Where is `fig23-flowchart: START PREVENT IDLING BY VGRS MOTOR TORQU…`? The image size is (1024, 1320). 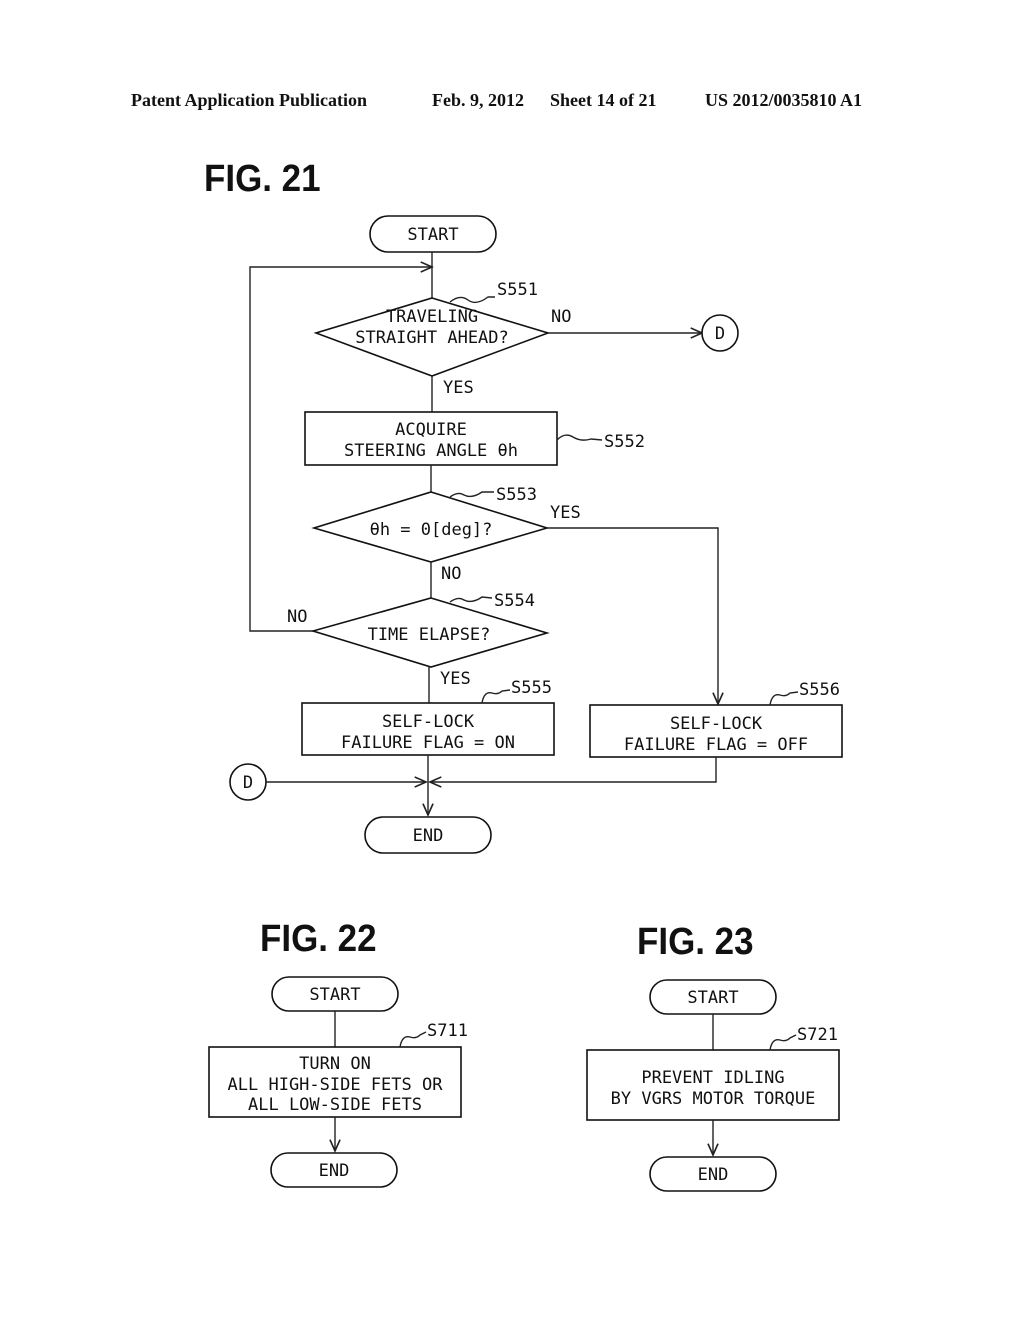
fig23-flowchart: START PREVENT IDLING BY VGRS MOTOR TORQU… is located at coordinates (713, 1085).